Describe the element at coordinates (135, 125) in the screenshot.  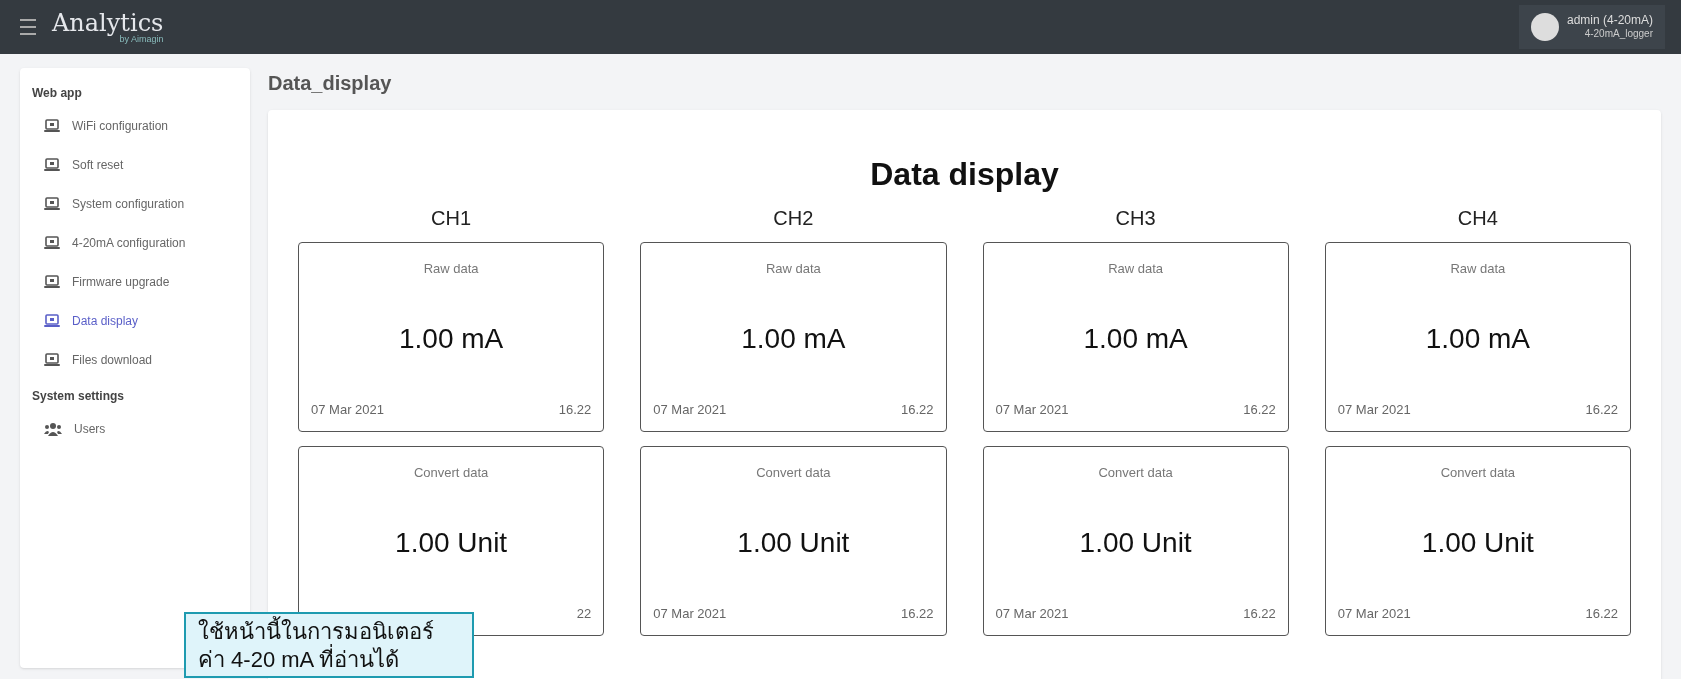
I see `sidebar-item: WiFi configuration` at that location.